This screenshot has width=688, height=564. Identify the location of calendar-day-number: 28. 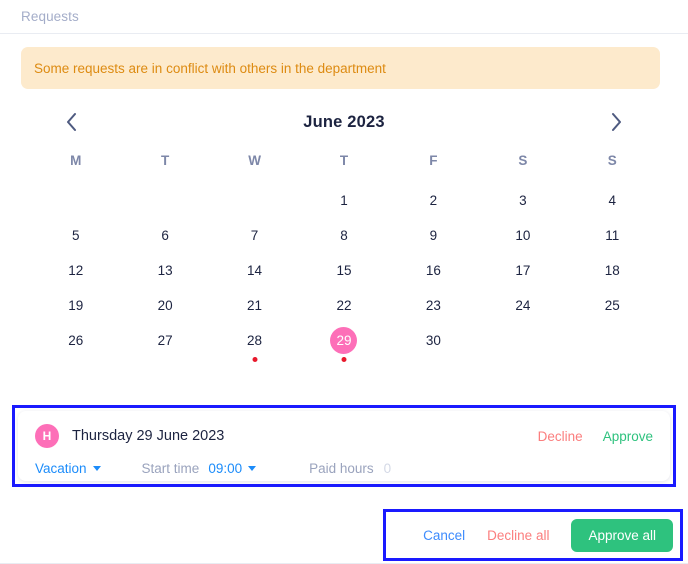
(255, 340).